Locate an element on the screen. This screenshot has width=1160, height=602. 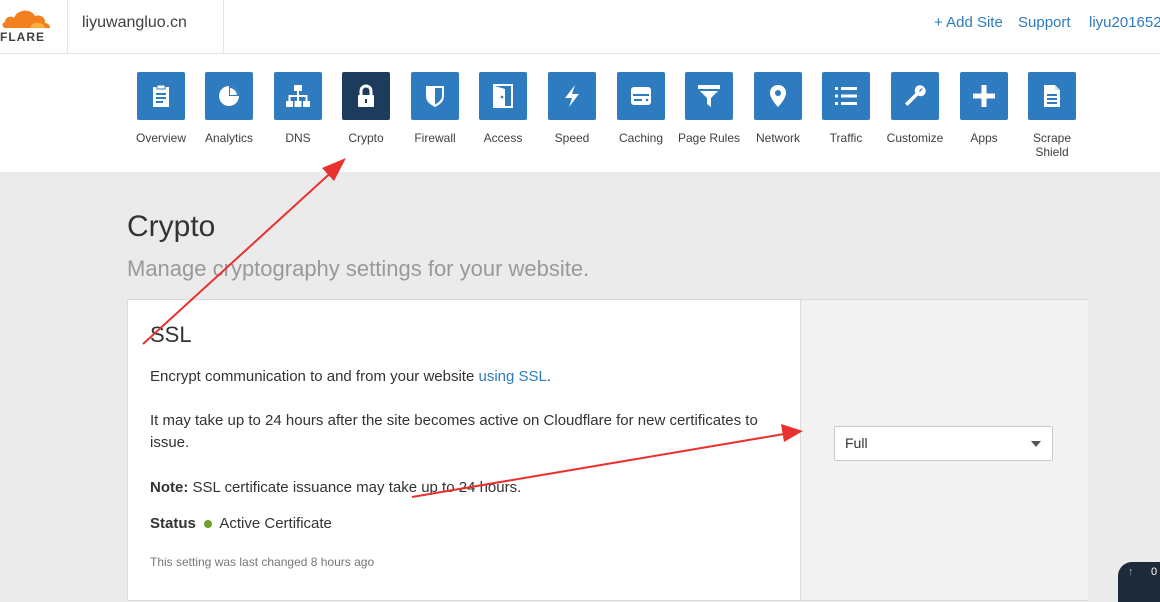
nav-analytics: Analytics is located at coordinates (229, 108).